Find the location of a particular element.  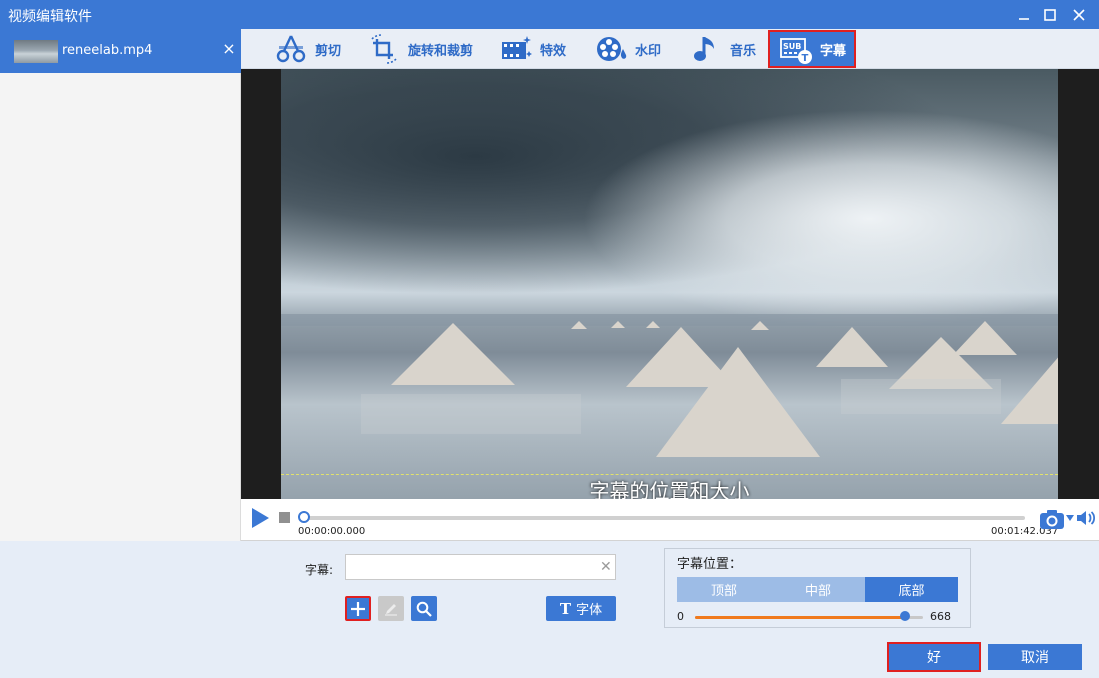

minimize-button is located at coordinates (1024, 15).